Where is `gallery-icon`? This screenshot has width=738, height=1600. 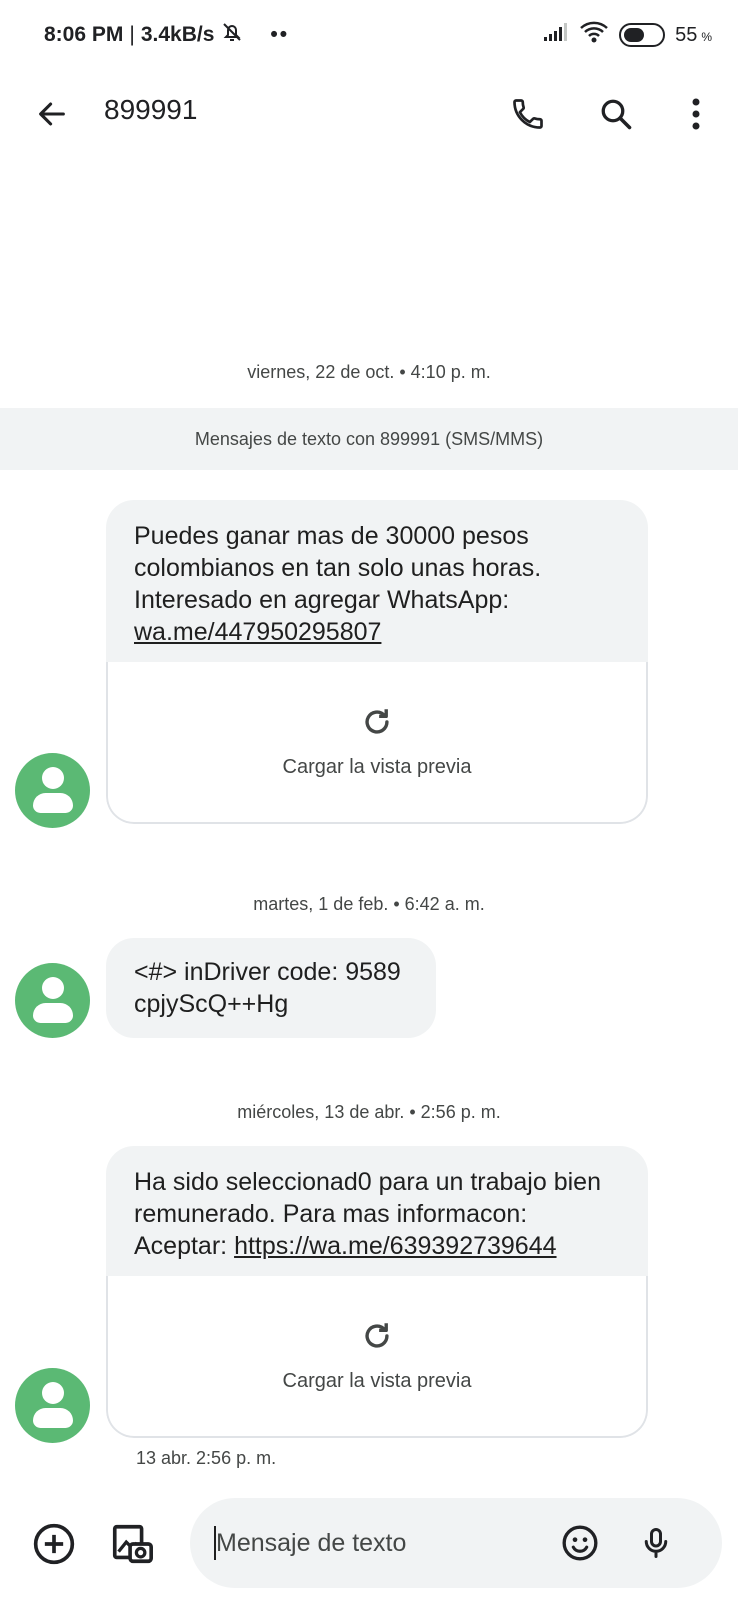 gallery-icon is located at coordinates (132, 1544).